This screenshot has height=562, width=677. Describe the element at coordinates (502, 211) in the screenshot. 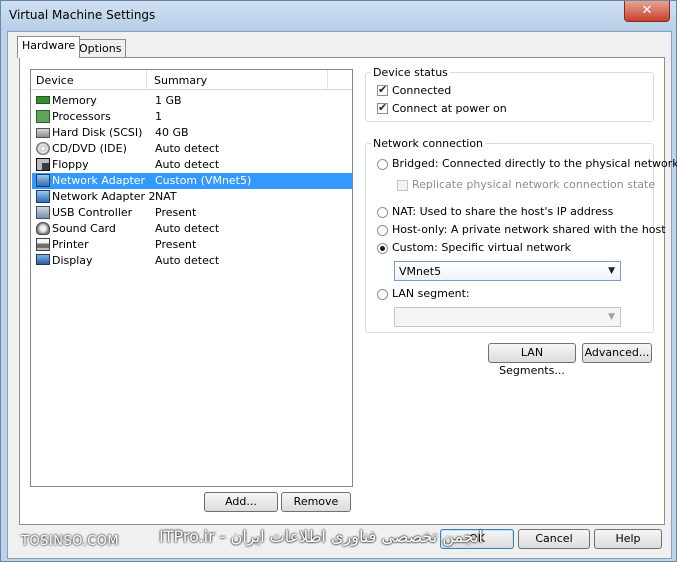

I see `nat-label: NAT: Used to share the host's IP address` at that location.